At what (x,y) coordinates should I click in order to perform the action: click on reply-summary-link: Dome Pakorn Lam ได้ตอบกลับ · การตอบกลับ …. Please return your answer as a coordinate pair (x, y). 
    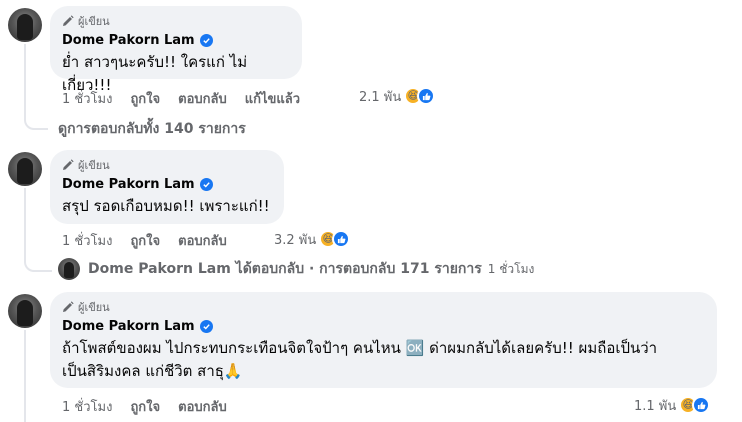
    Looking at the image, I should click on (296, 269).